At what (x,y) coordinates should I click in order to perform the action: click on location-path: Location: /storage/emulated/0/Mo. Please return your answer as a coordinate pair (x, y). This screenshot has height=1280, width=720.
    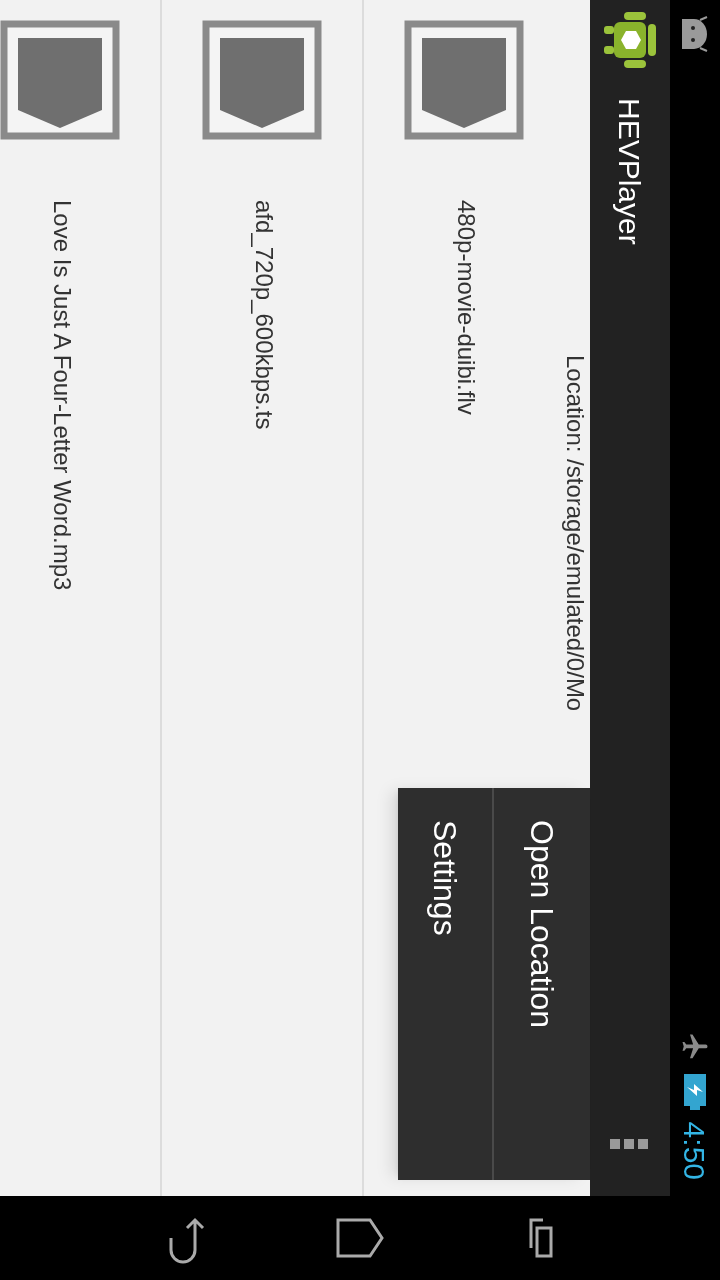
    Looking at the image, I should click on (575, 533).